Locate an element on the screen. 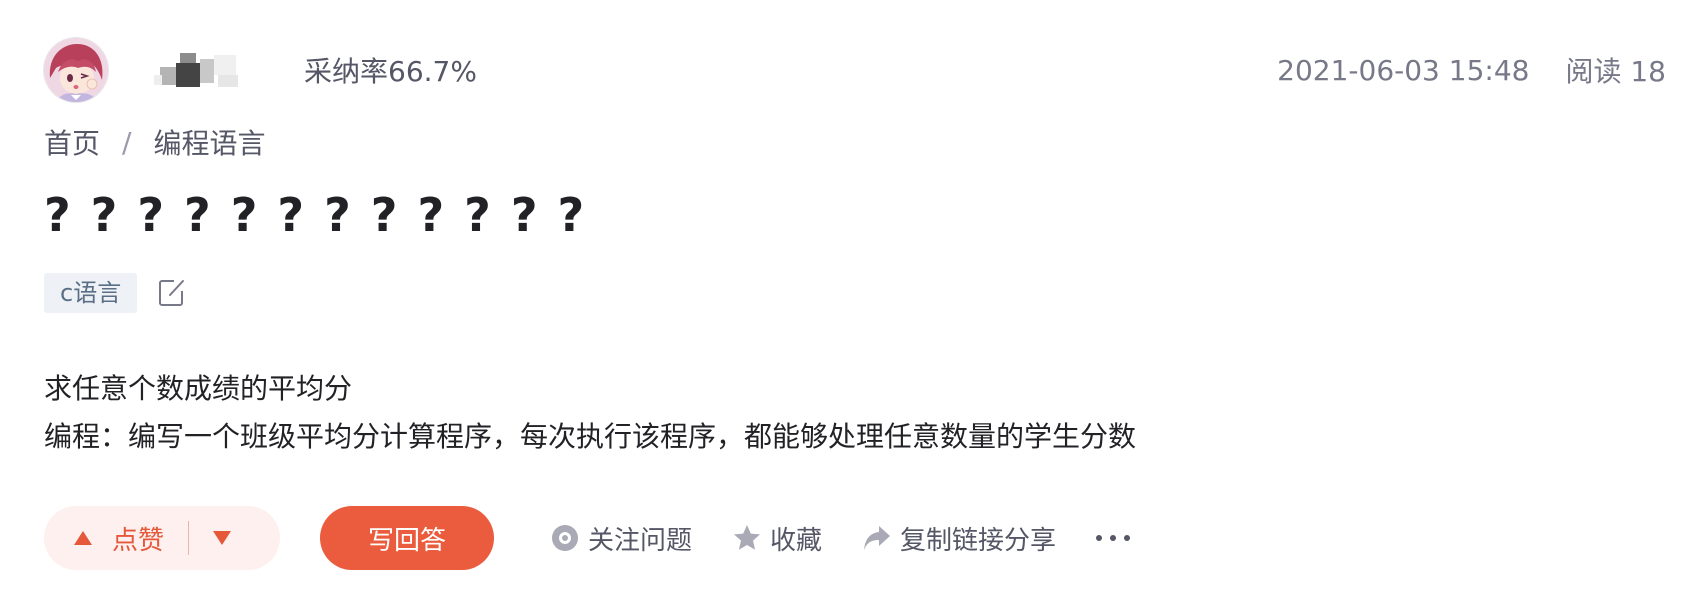 The width and height of the screenshot is (1692, 592). breadcrumb: 首页 / 编程语言 is located at coordinates (154, 142).